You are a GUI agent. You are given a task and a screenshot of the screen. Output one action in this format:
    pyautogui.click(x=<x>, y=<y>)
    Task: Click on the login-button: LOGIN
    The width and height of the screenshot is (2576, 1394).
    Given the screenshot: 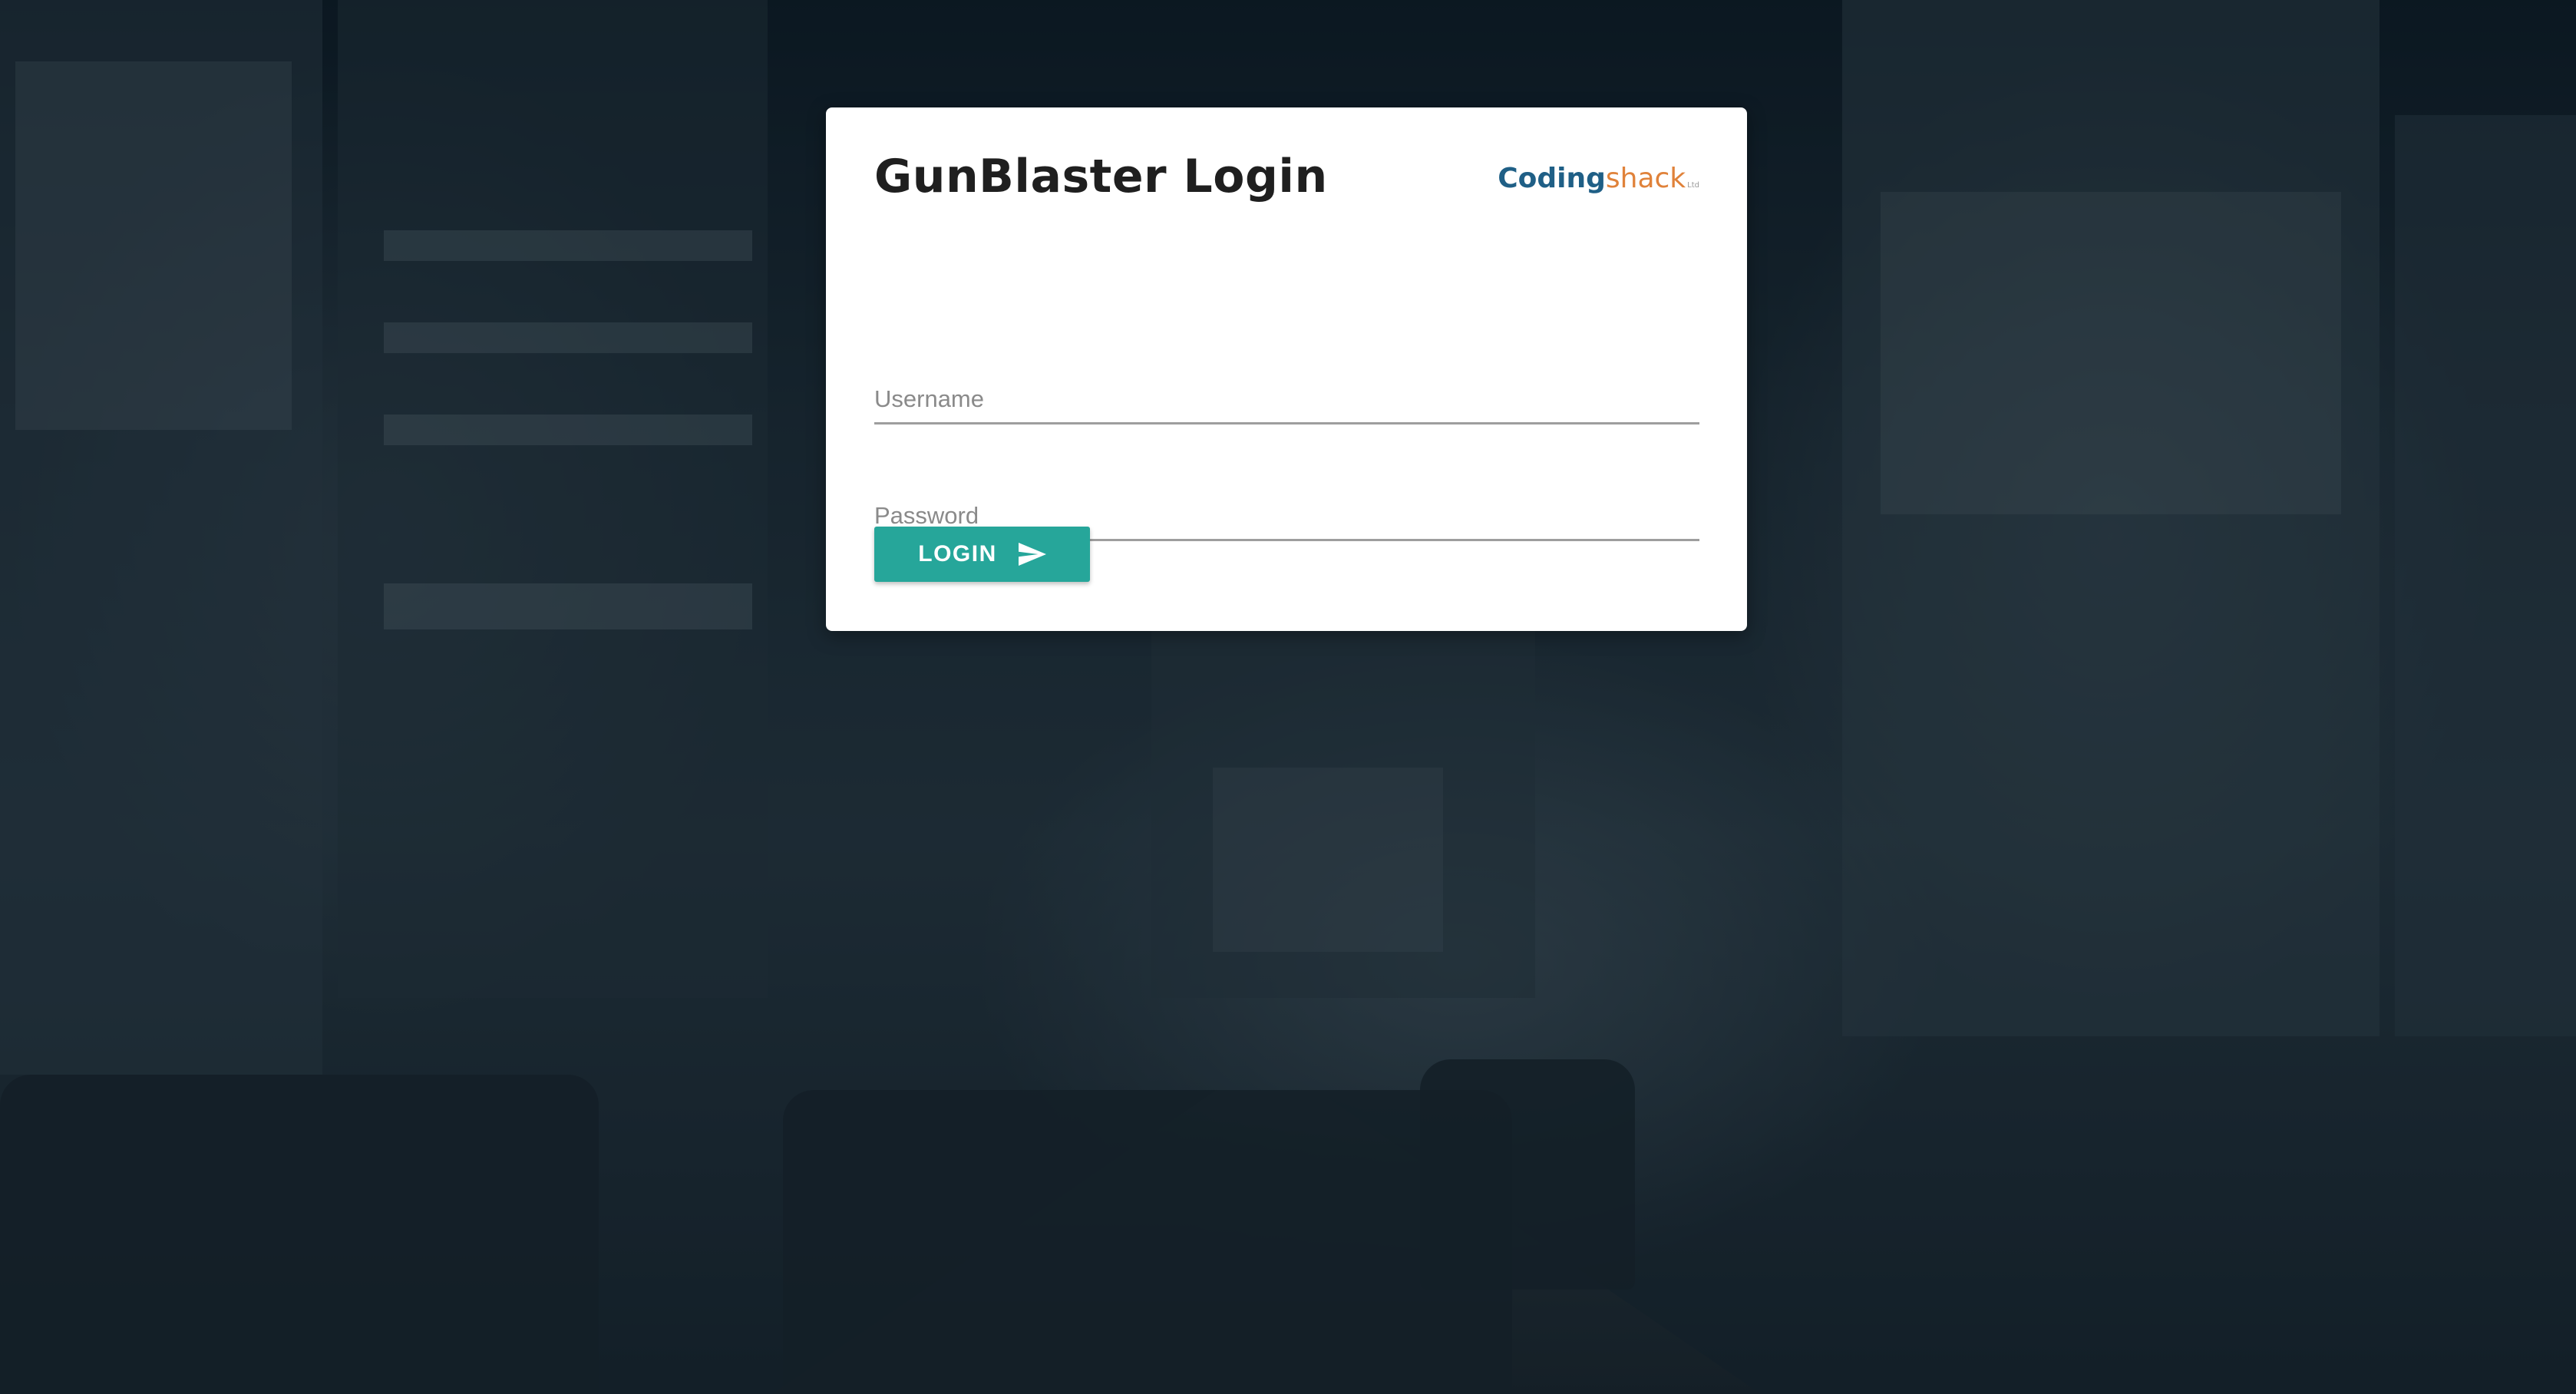 What is the action you would take?
    pyautogui.click(x=982, y=554)
    